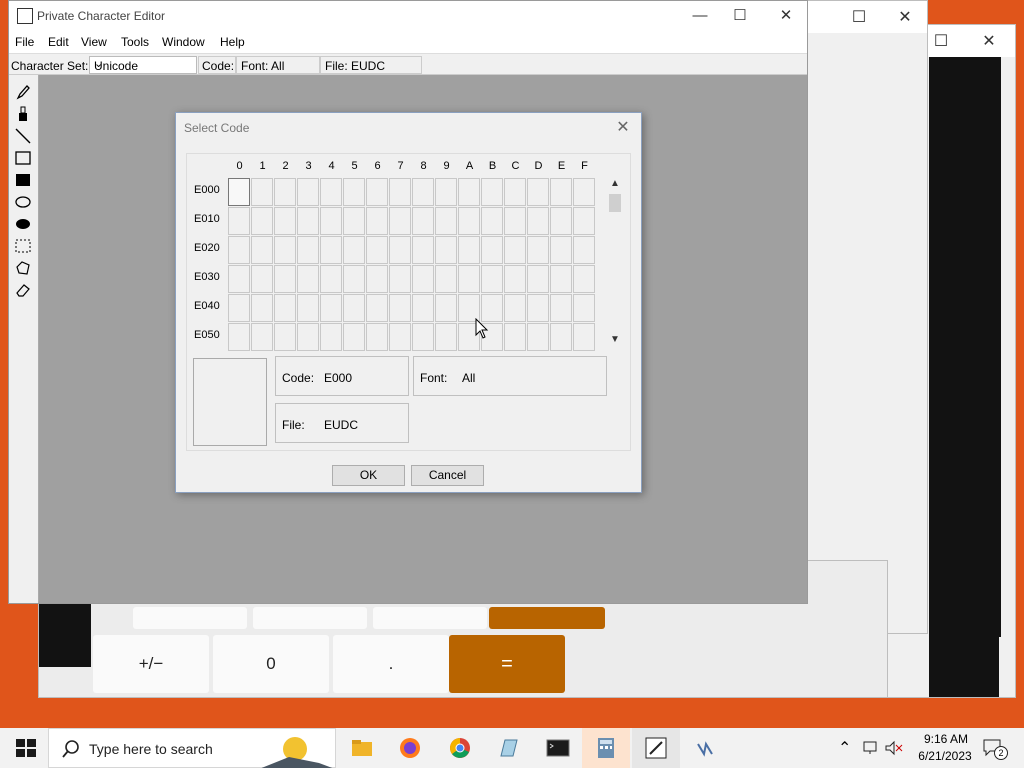 The width and height of the screenshot is (1024, 768). Describe the element at coordinates (23, 114) in the screenshot. I see `brush-icon` at that location.